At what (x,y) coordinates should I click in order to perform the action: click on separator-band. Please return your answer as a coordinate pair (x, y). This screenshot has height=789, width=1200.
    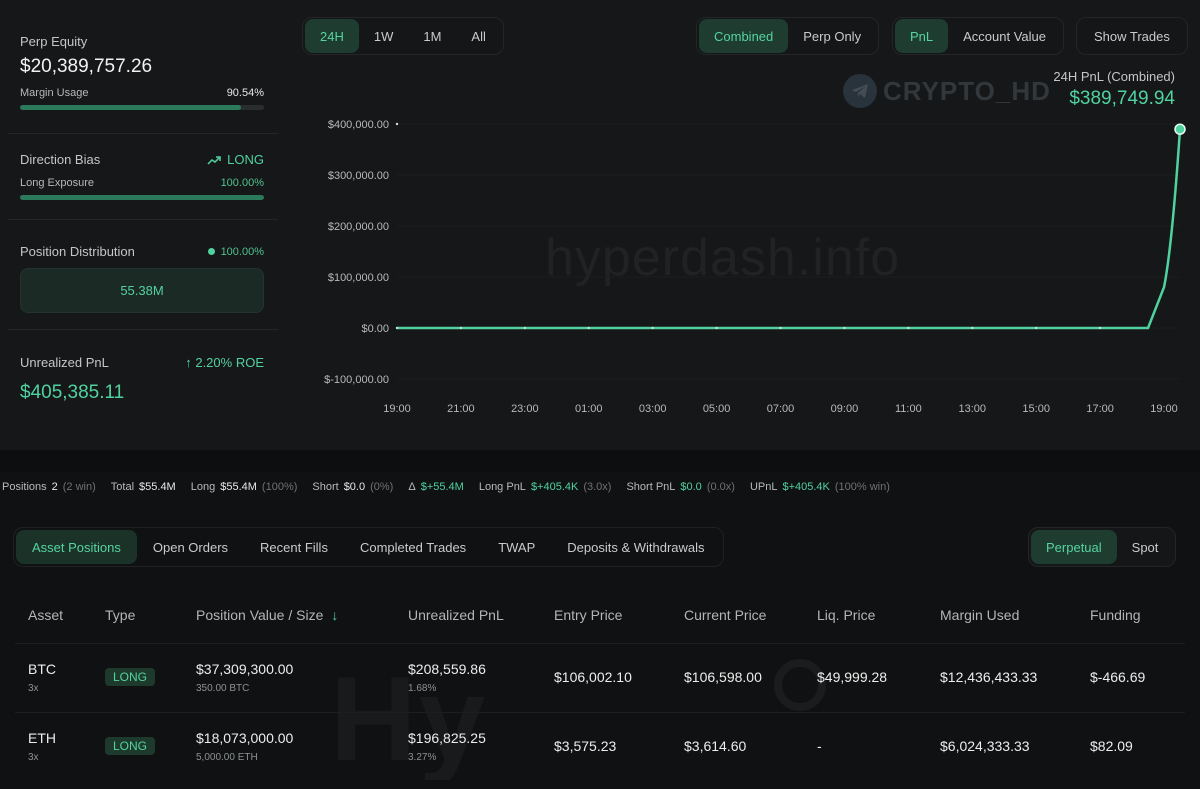
    Looking at the image, I should click on (600, 461).